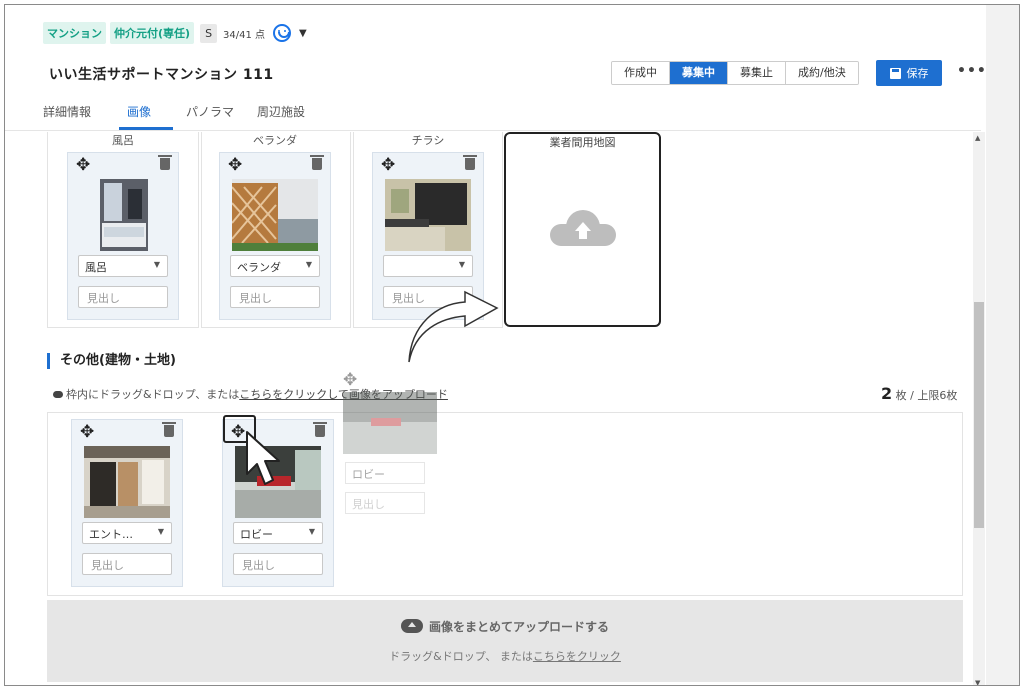  Describe the element at coordinates (919, 393) in the screenshot. I see `image-count: 2 枚 / 上限6枚` at that location.